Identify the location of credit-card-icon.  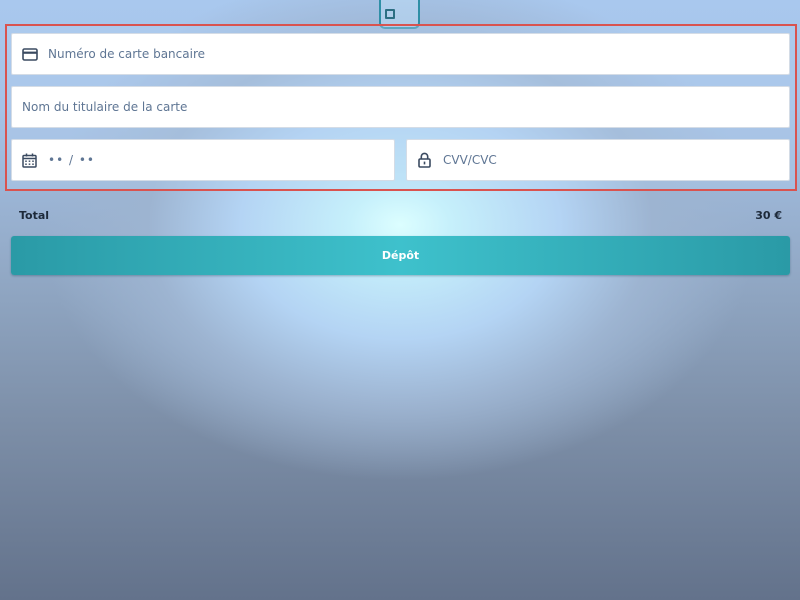
(30, 56).